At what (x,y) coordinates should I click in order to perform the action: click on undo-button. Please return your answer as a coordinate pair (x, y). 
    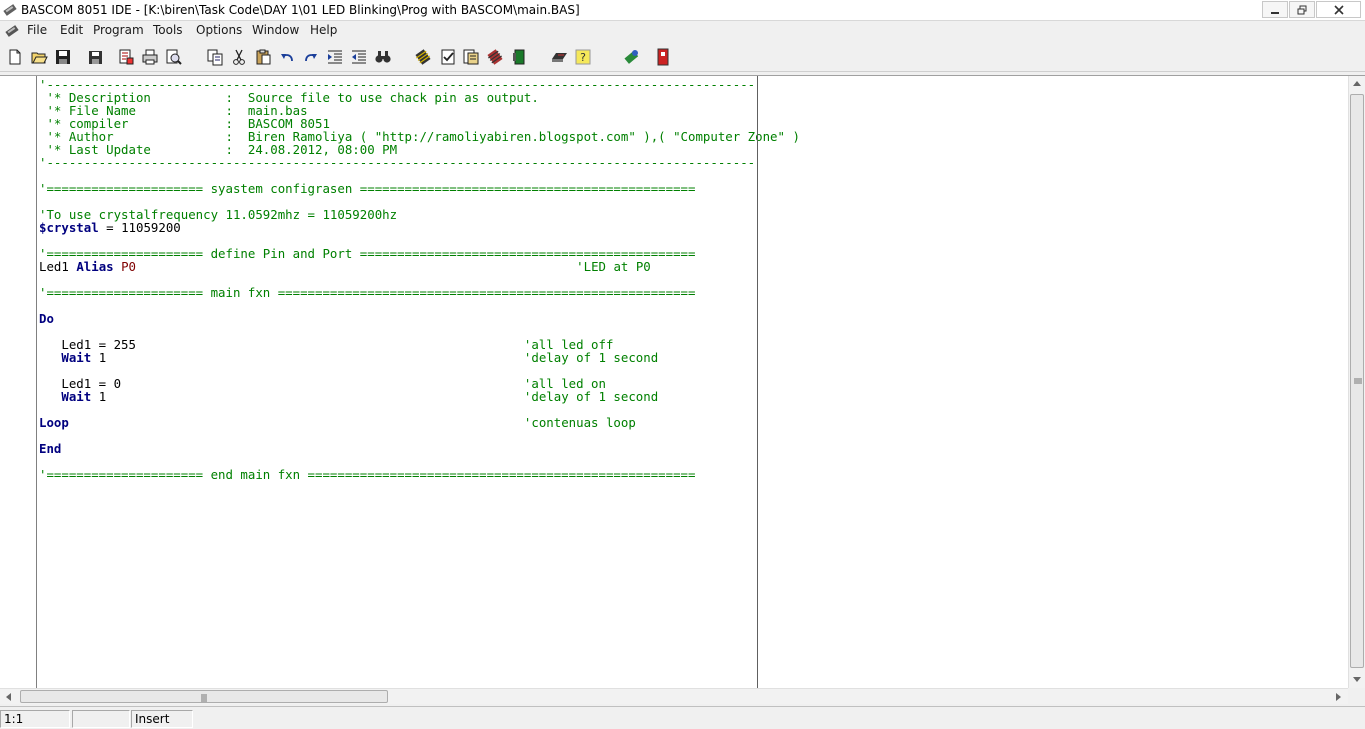
    Looking at the image, I should click on (287, 57).